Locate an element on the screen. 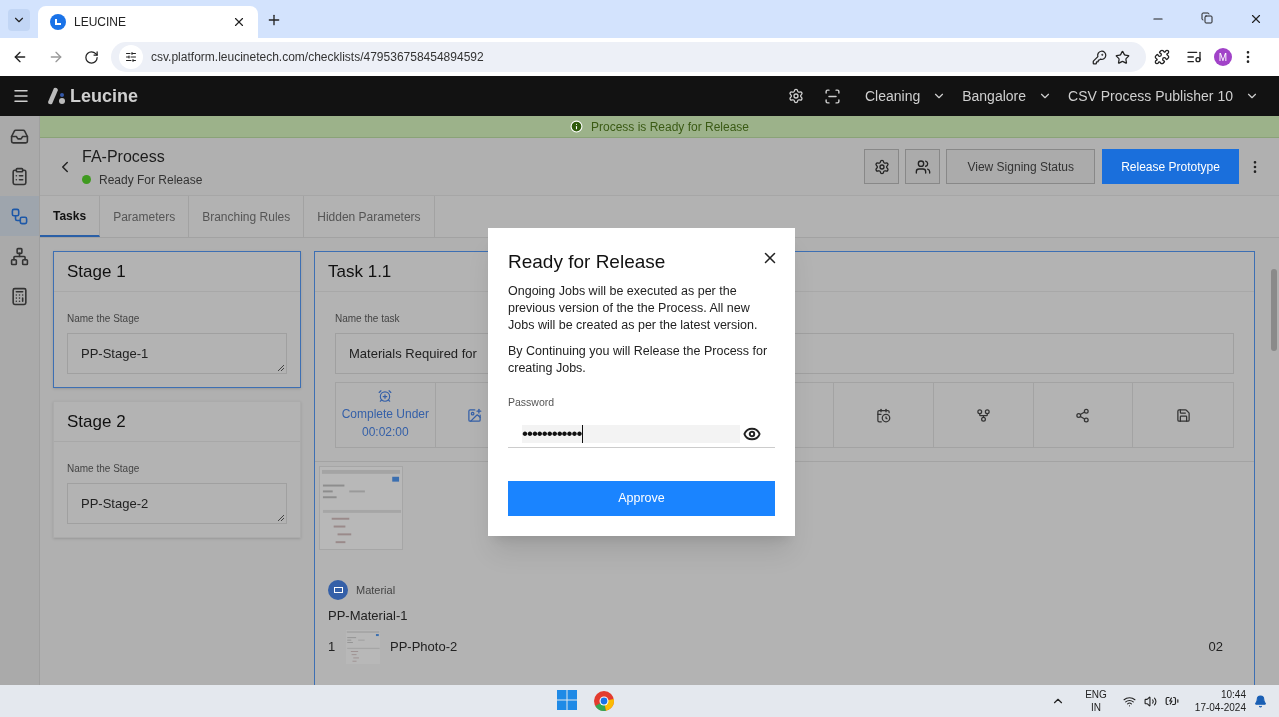  header-dropdown: CSV Process Publisher 10 is located at coordinates (1163, 96).